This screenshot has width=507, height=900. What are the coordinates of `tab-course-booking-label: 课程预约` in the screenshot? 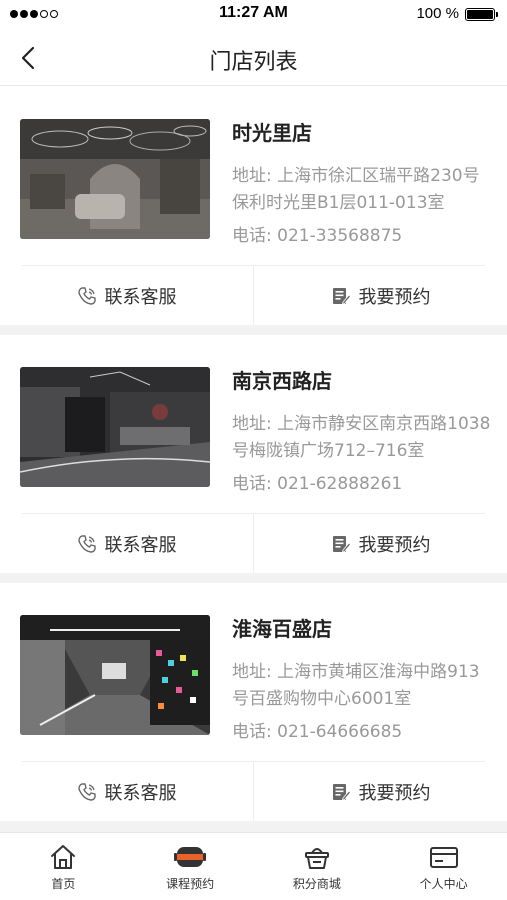 It's located at (190, 884).